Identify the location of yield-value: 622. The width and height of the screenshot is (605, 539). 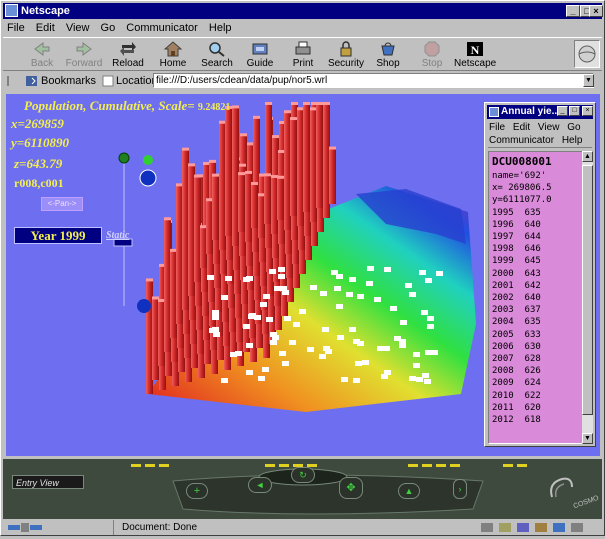
(532, 395).